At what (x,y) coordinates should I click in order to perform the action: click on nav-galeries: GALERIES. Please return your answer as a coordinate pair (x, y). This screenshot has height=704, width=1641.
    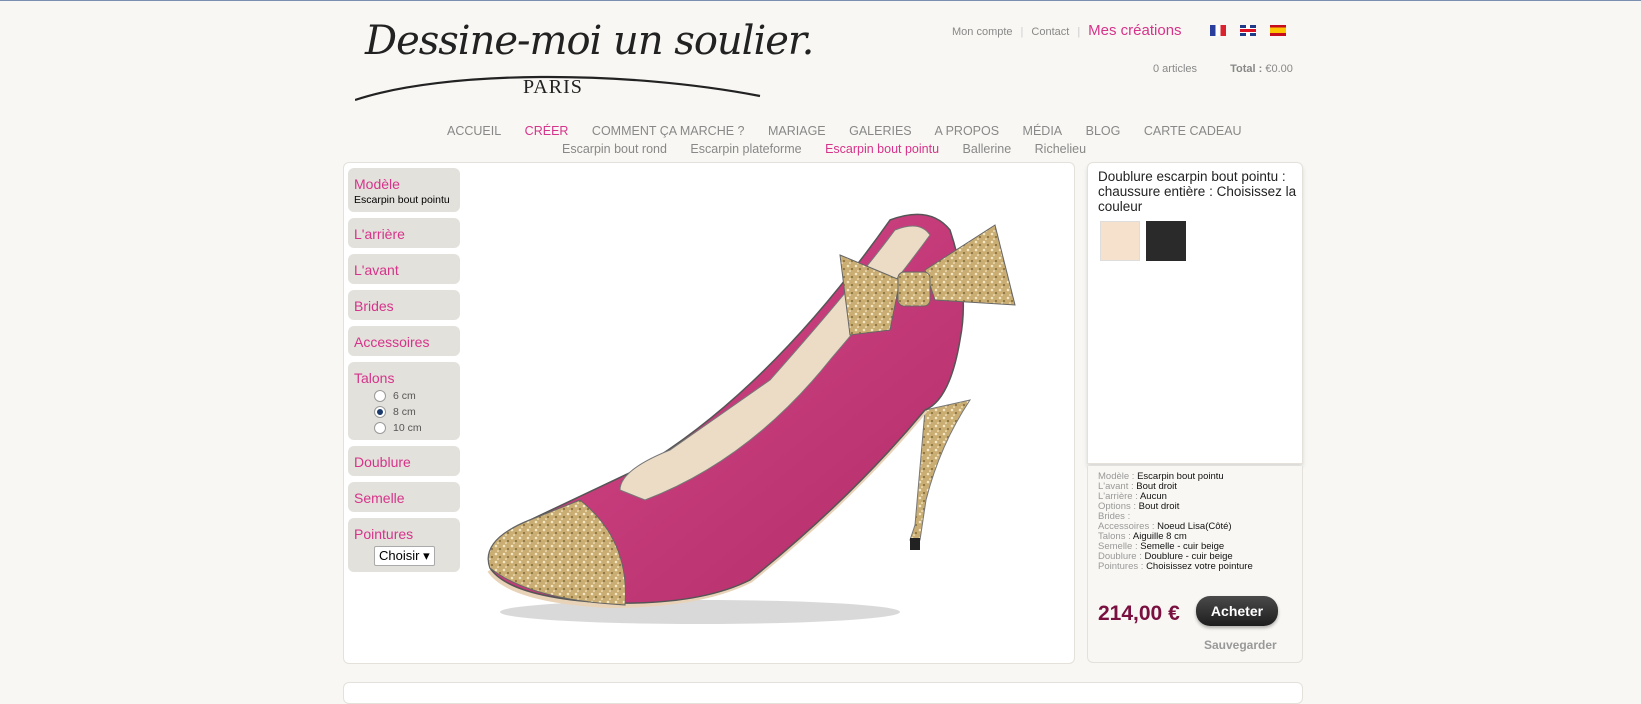
    Looking at the image, I should click on (880, 131).